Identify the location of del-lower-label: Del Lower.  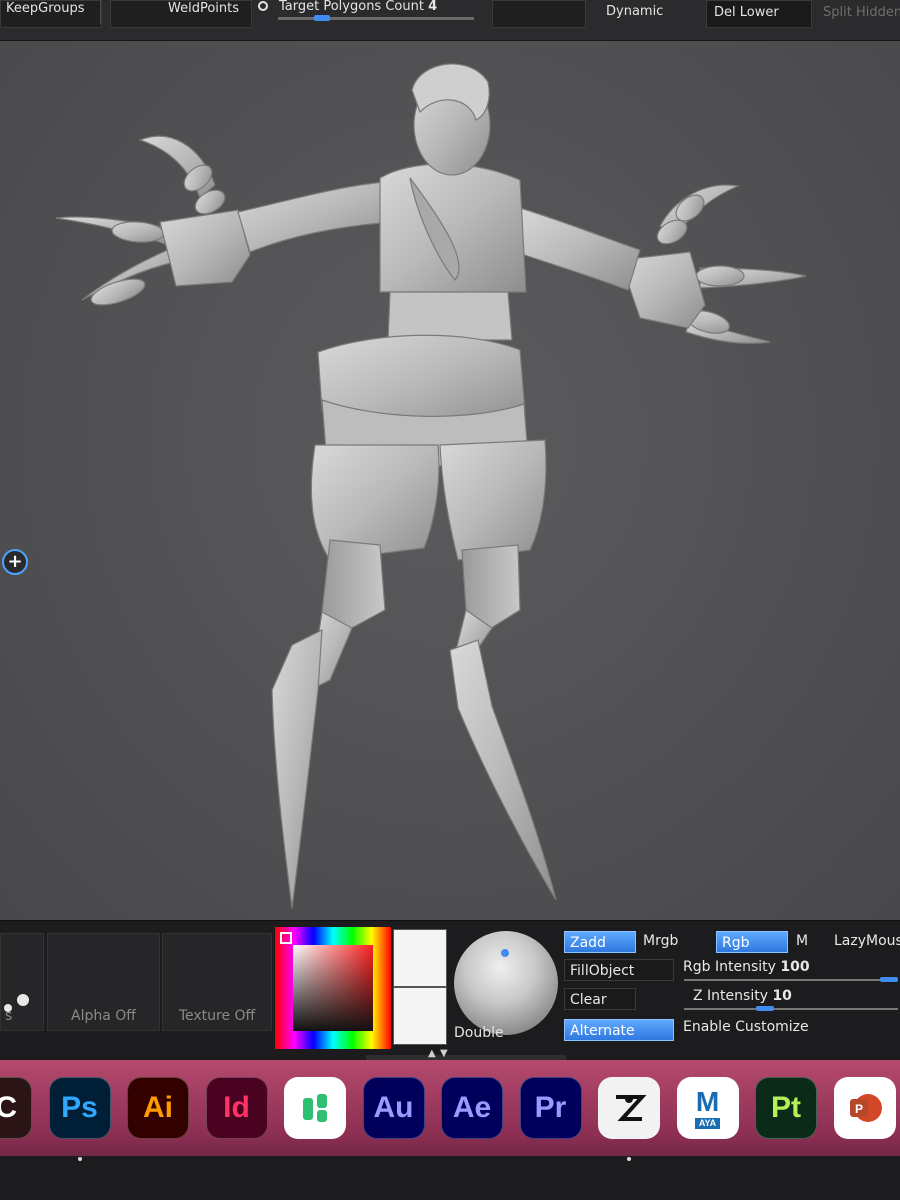
(746, 12).